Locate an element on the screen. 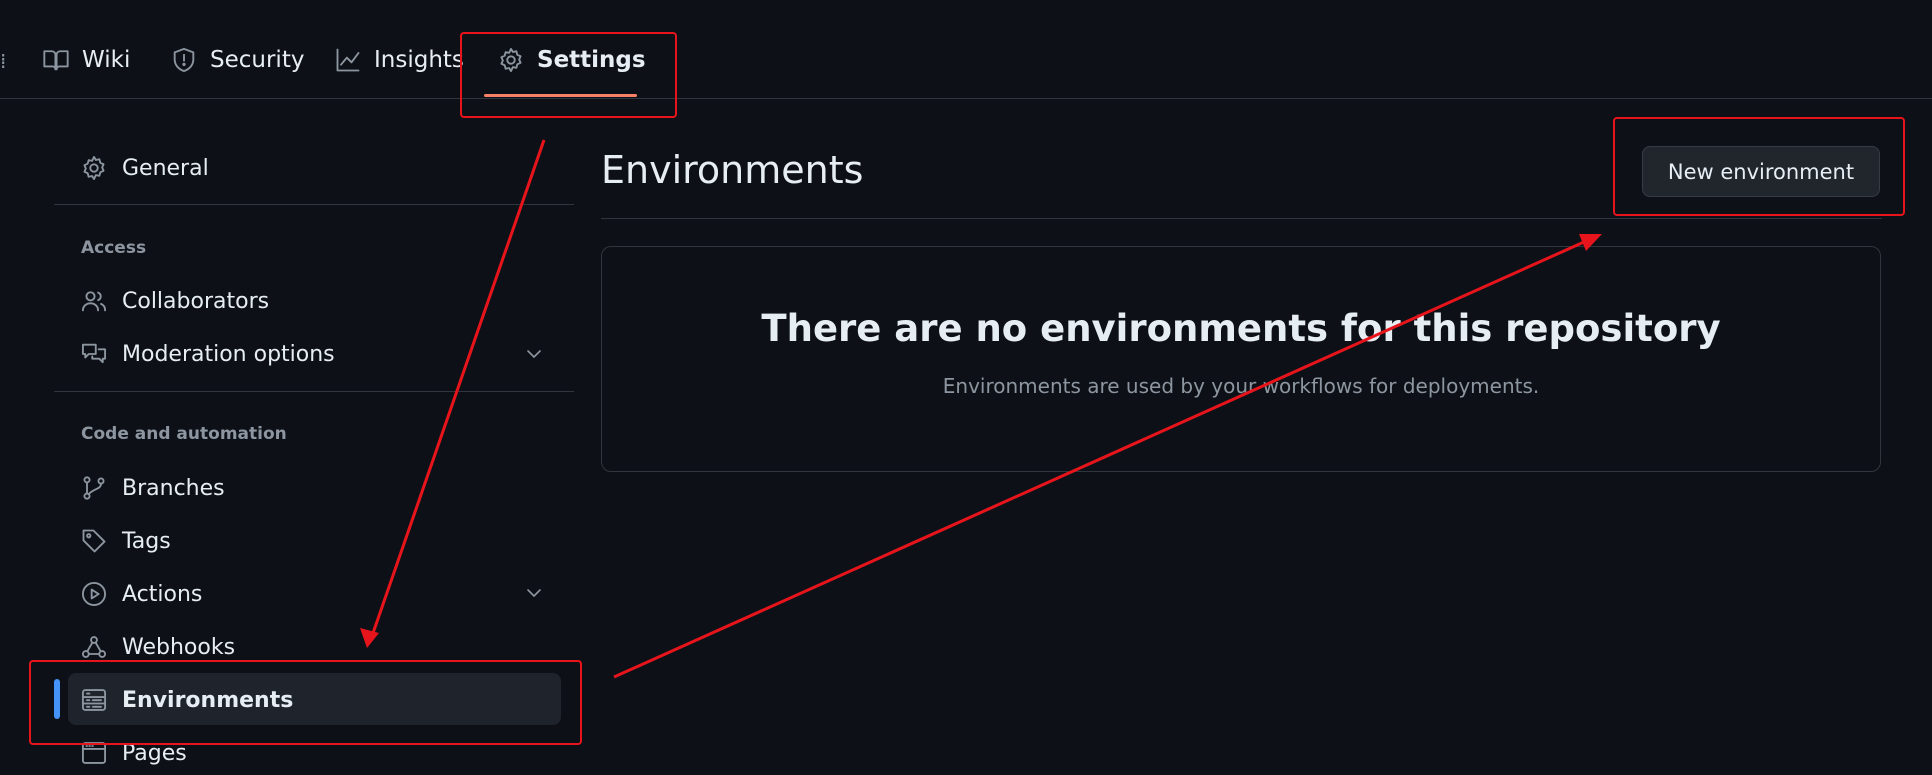  tab-wiki: Wiki is located at coordinates (86, 60).